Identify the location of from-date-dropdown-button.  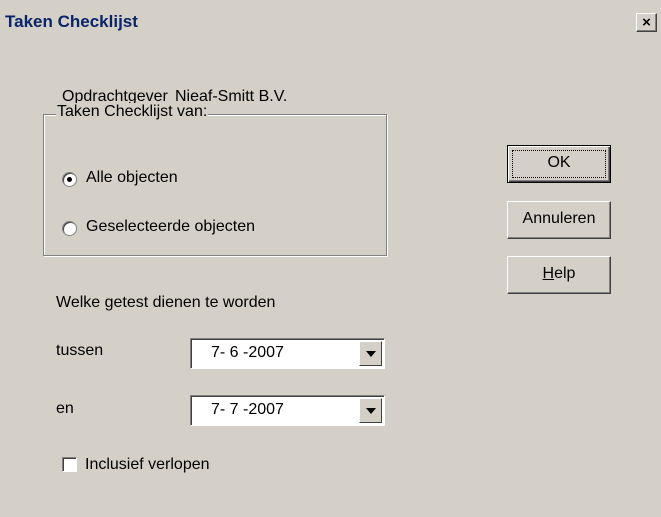
(370, 353).